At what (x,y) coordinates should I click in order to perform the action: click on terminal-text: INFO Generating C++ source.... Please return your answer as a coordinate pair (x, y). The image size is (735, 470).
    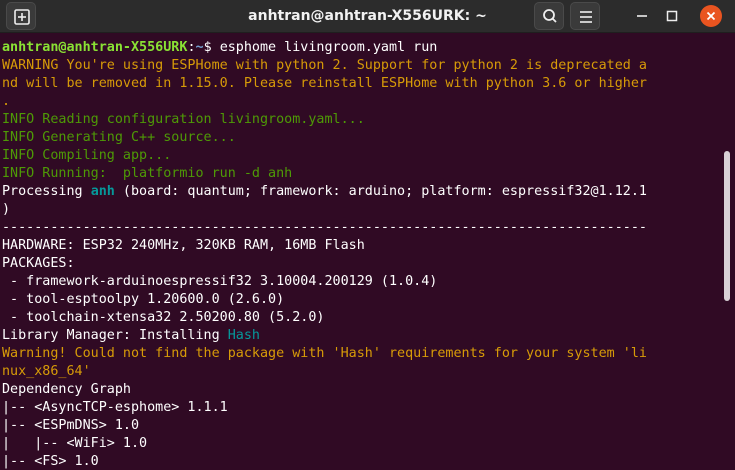
    Looking at the image, I should click on (119, 137).